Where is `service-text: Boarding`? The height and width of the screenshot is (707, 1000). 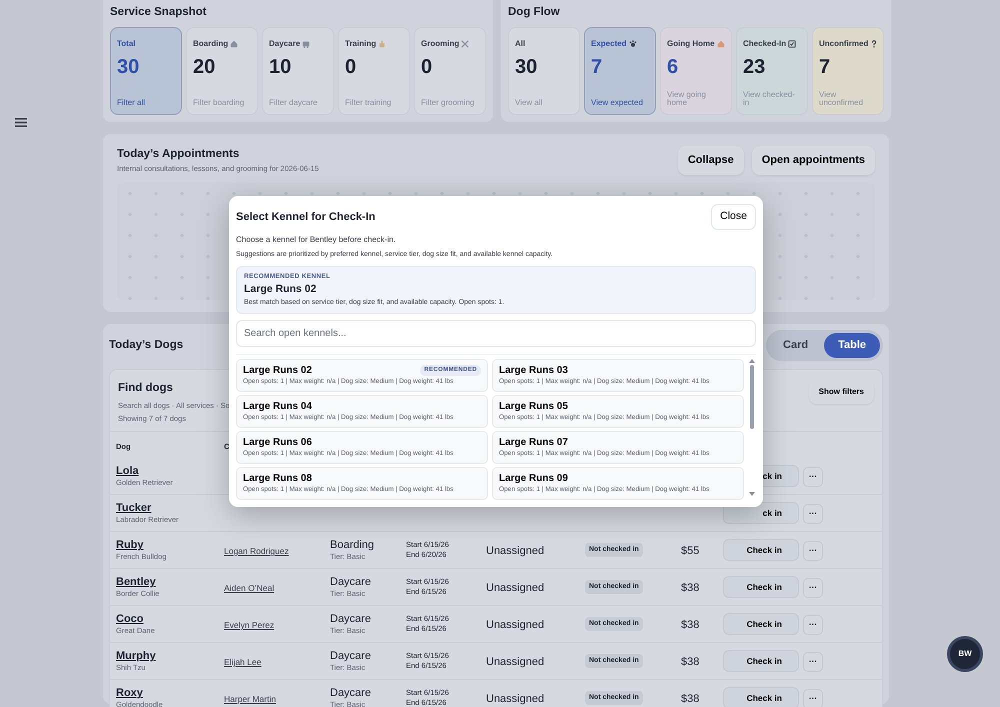
service-text: Boarding is located at coordinates (353, 545).